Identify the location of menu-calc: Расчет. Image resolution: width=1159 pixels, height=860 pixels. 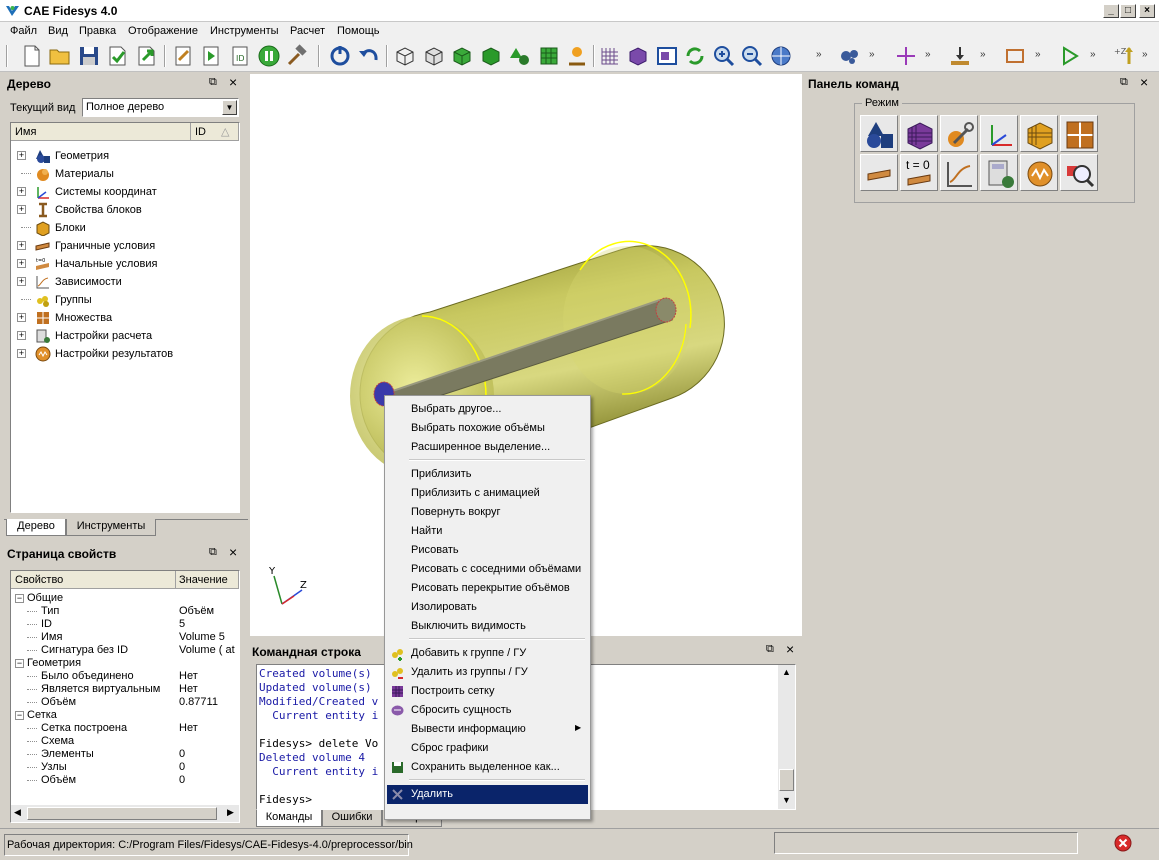
(307, 31).